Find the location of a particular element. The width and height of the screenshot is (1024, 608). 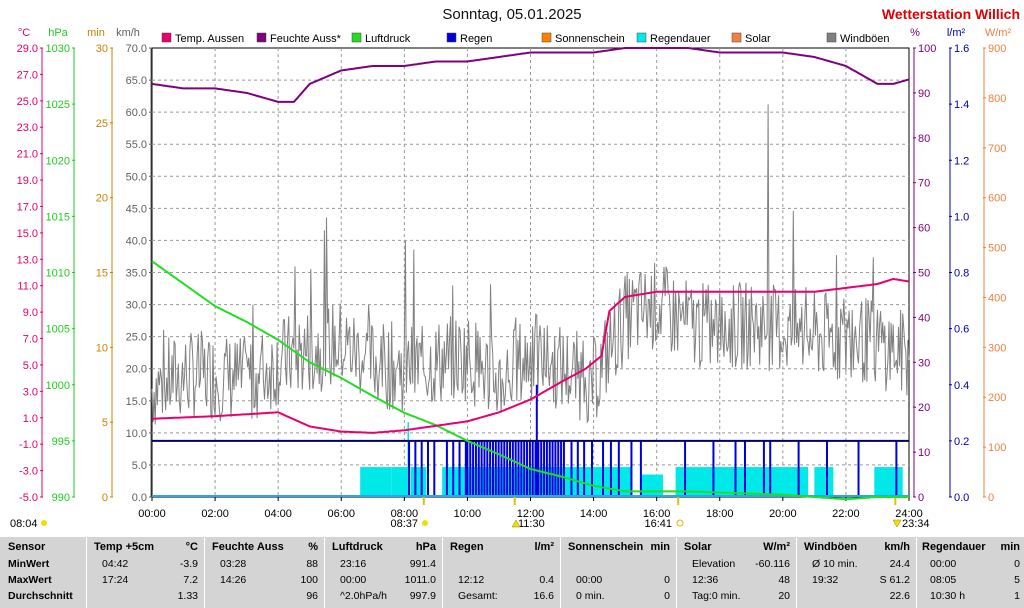

stats-label: 0 min. is located at coordinates (590, 596).